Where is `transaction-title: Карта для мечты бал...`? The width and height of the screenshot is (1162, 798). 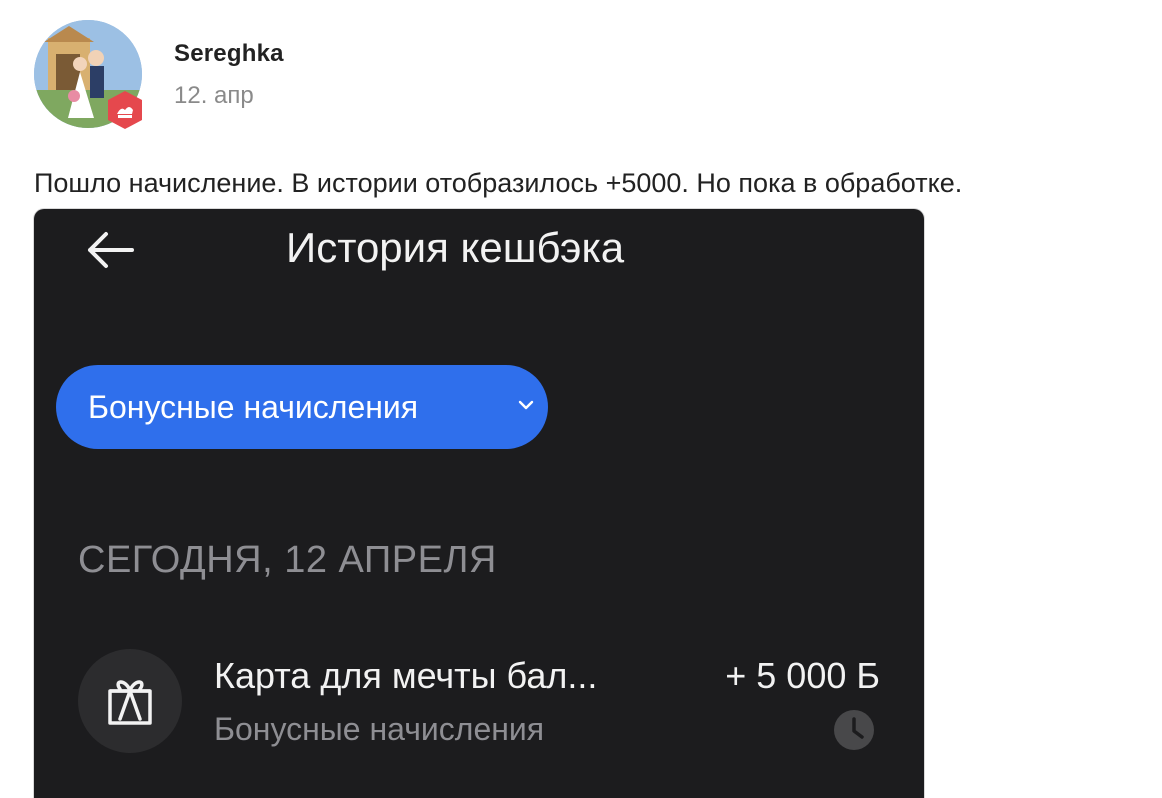 transaction-title: Карта для мечты бал... is located at coordinates (406, 675).